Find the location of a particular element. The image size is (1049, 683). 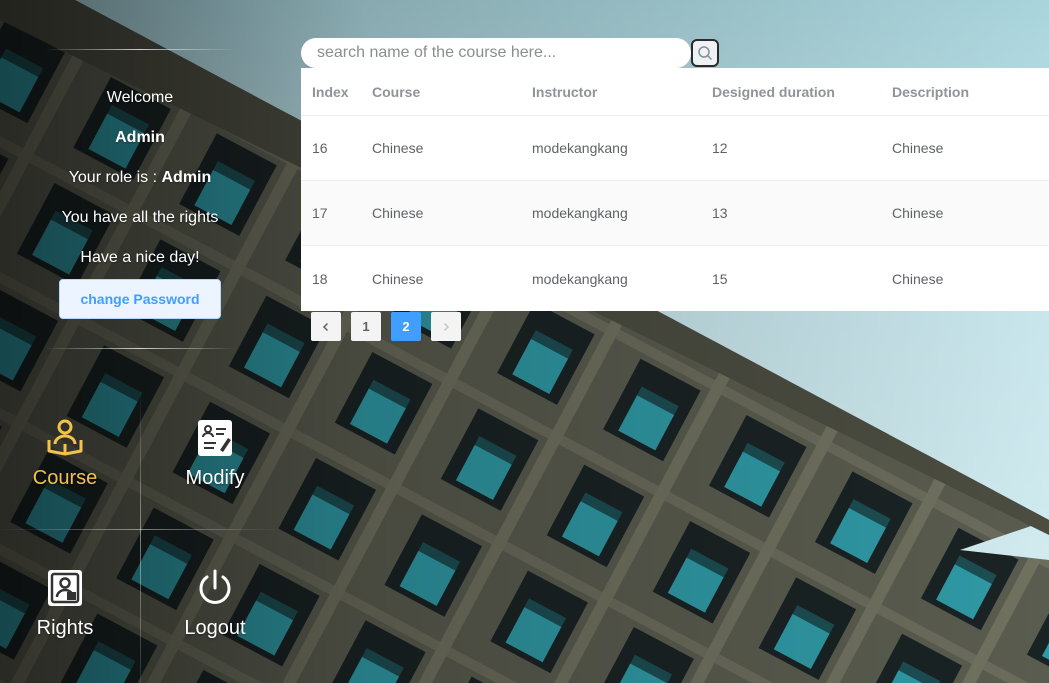

column-header-index: Index is located at coordinates (331, 92).